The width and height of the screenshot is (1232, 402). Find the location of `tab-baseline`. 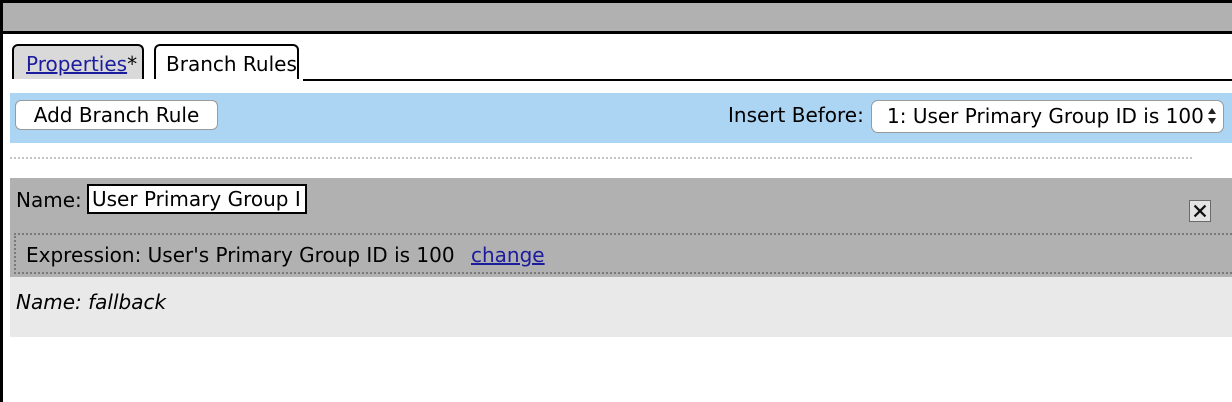

tab-baseline is located at coordinates (767, 80).